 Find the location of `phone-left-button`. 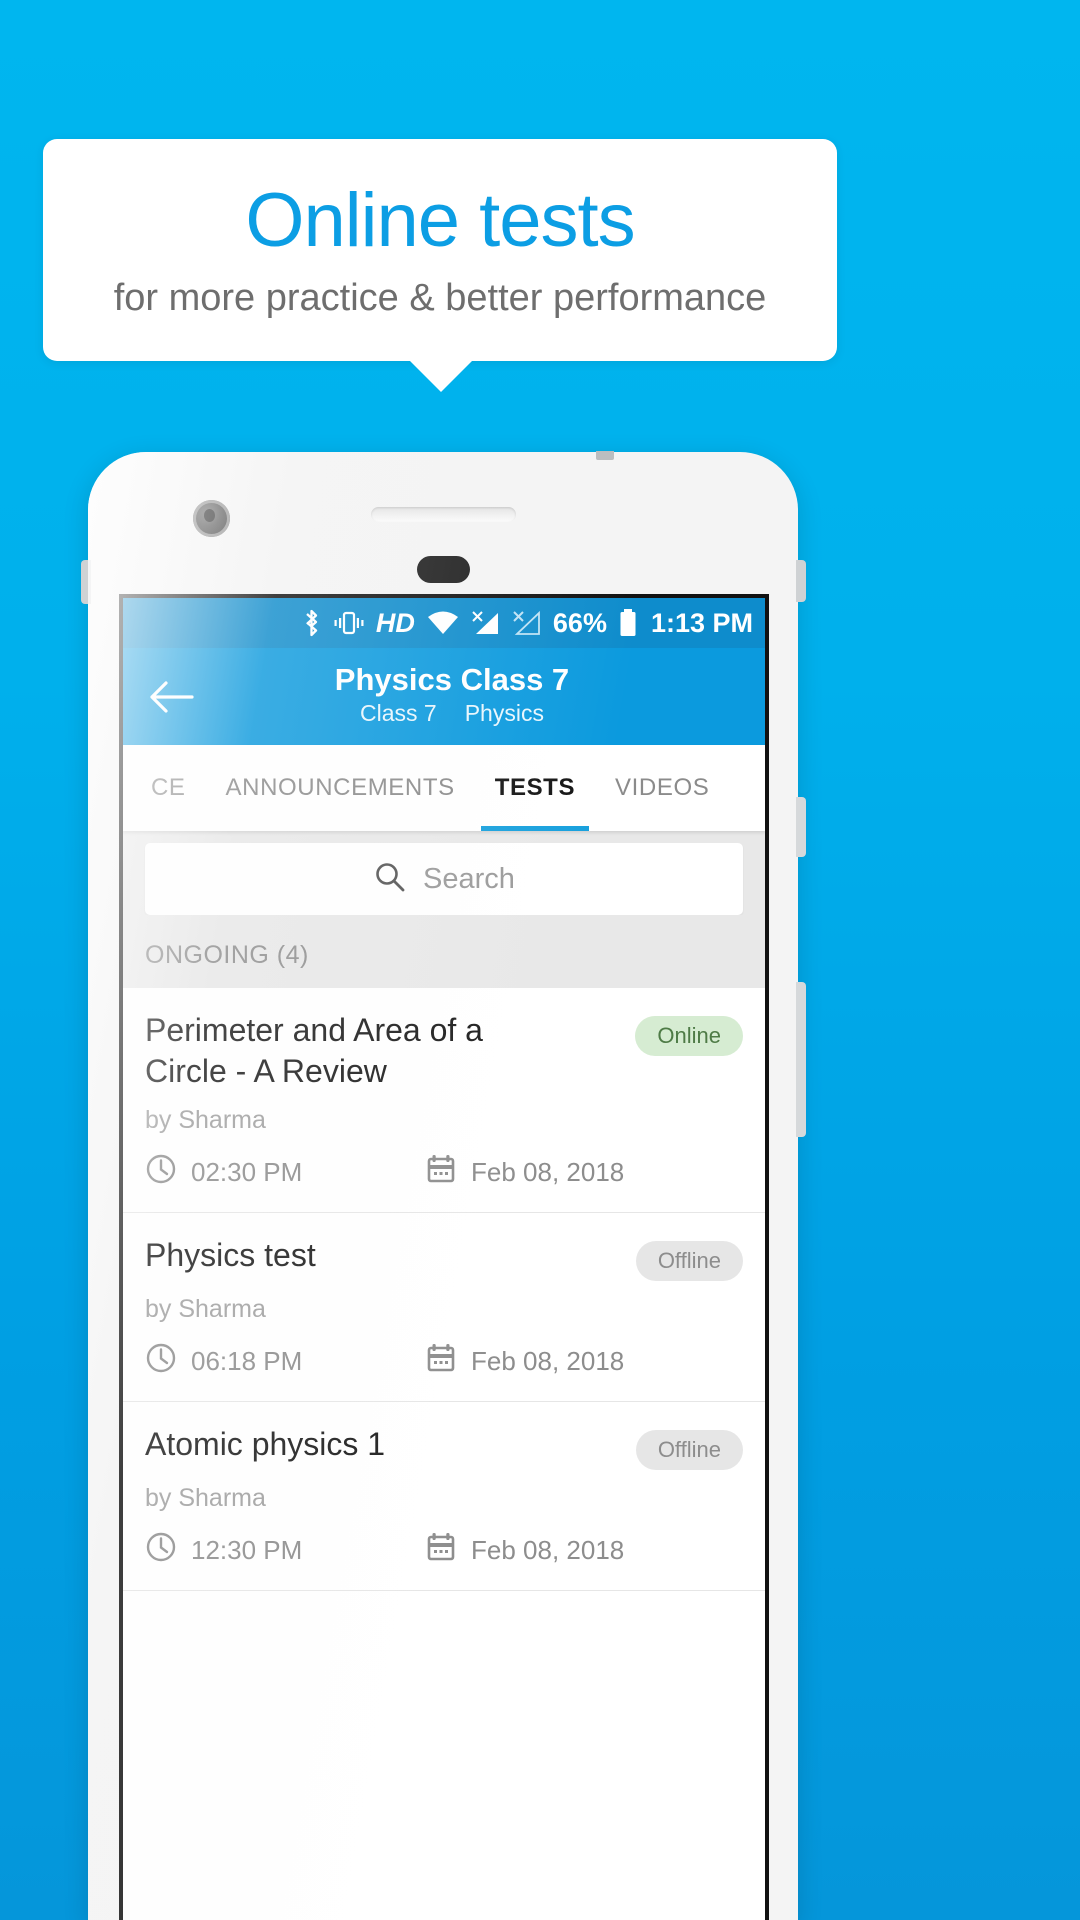

phone-left-button is located at coordinates (86, 582).